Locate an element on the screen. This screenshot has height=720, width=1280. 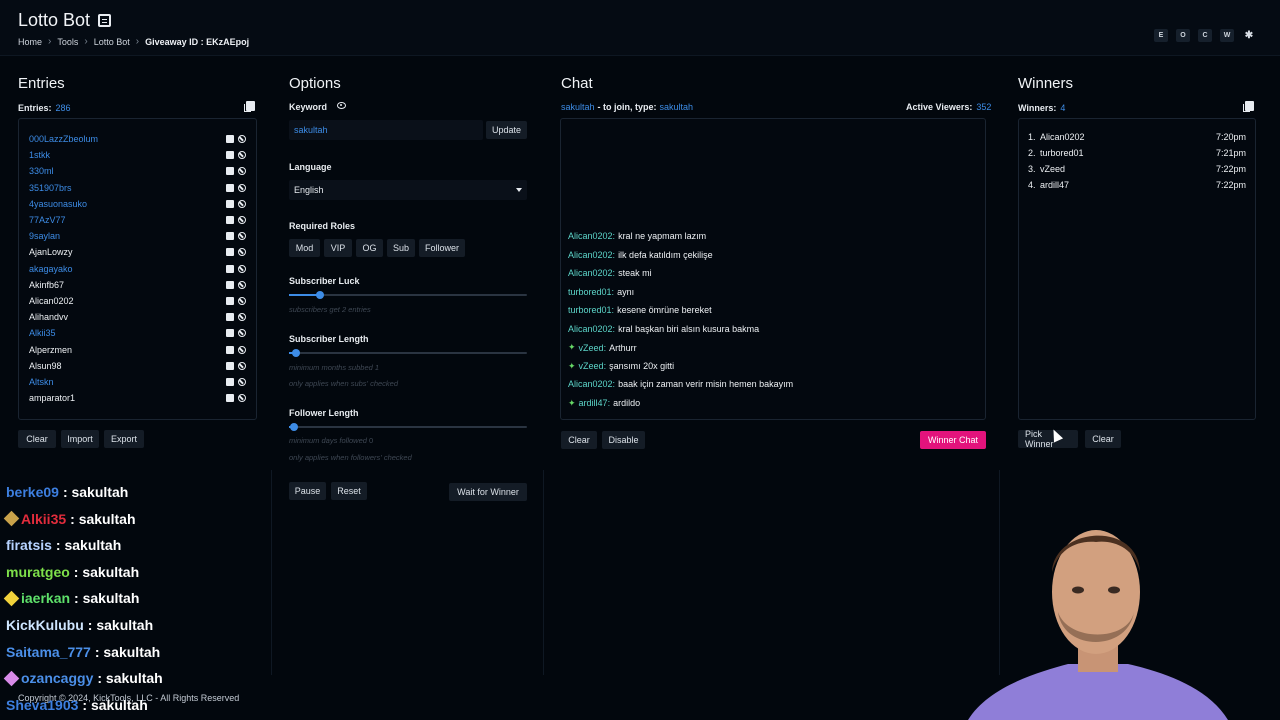
list-item: 1stkk is located at coordinates (137, 155).